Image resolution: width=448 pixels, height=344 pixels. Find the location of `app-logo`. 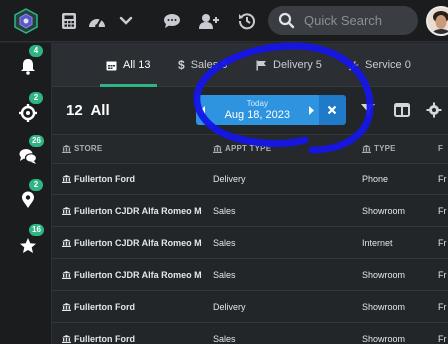

app-logo is located at coordinates (26, 21).